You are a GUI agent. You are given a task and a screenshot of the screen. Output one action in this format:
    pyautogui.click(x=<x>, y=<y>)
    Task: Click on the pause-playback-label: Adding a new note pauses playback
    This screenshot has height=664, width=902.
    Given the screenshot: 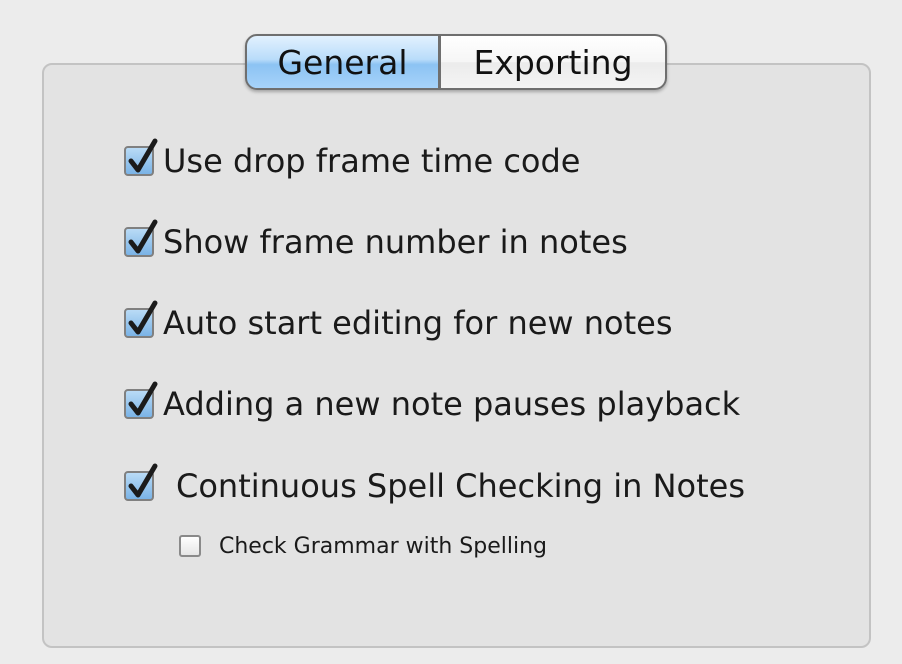 What is the action you would take?
    pyautogui.click(x=452, y=404)
    